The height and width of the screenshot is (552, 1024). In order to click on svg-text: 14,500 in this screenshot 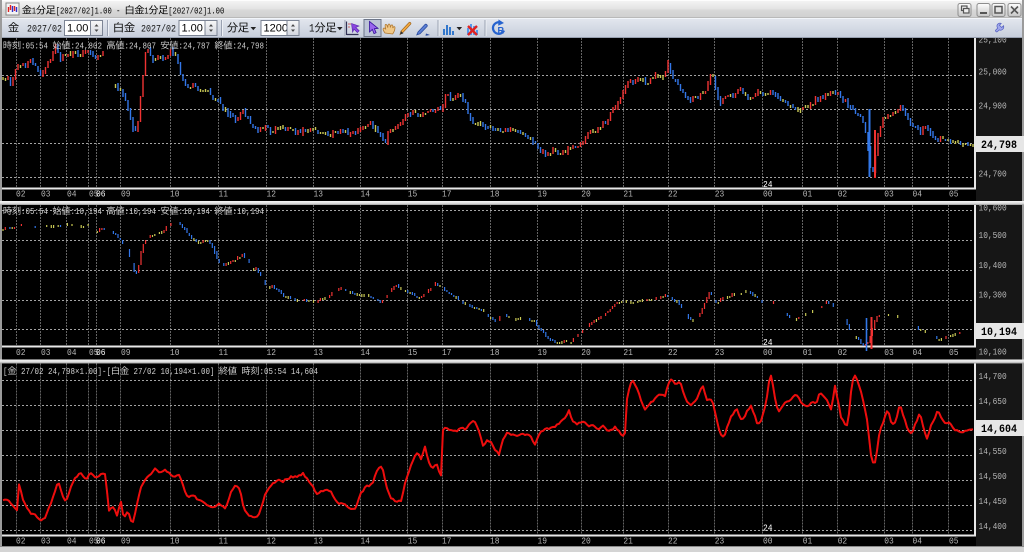, I will do `click(993, 476)`.